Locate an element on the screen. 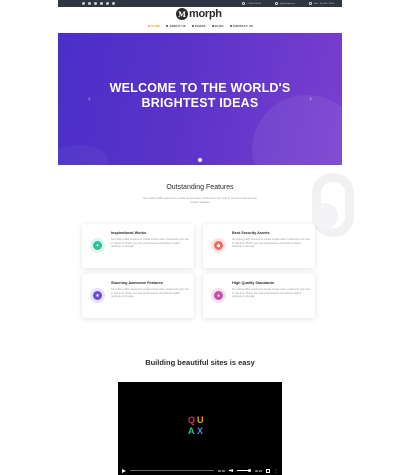 The height and width of the screenshot is (475, 400). nav-contact-label: CONTACT US is located at coordinates (243, 26).